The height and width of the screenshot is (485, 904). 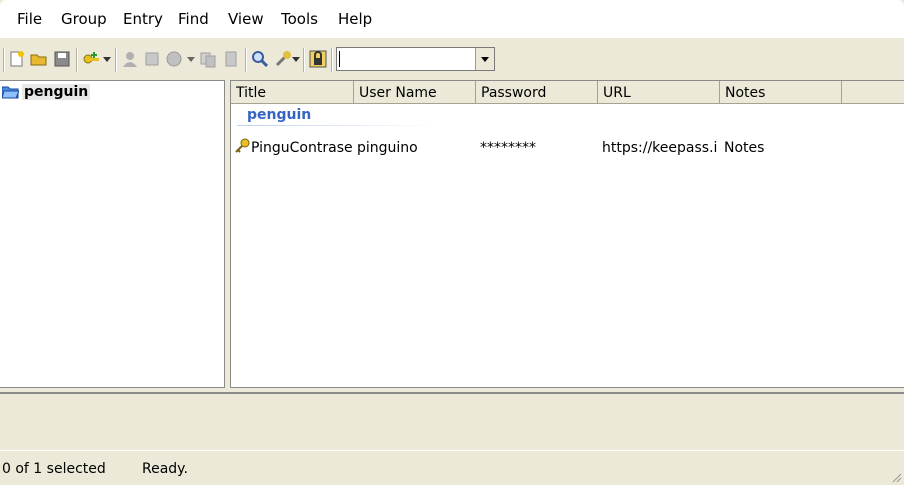 I want to click on menu-file: File, so click(x=29, y=19).